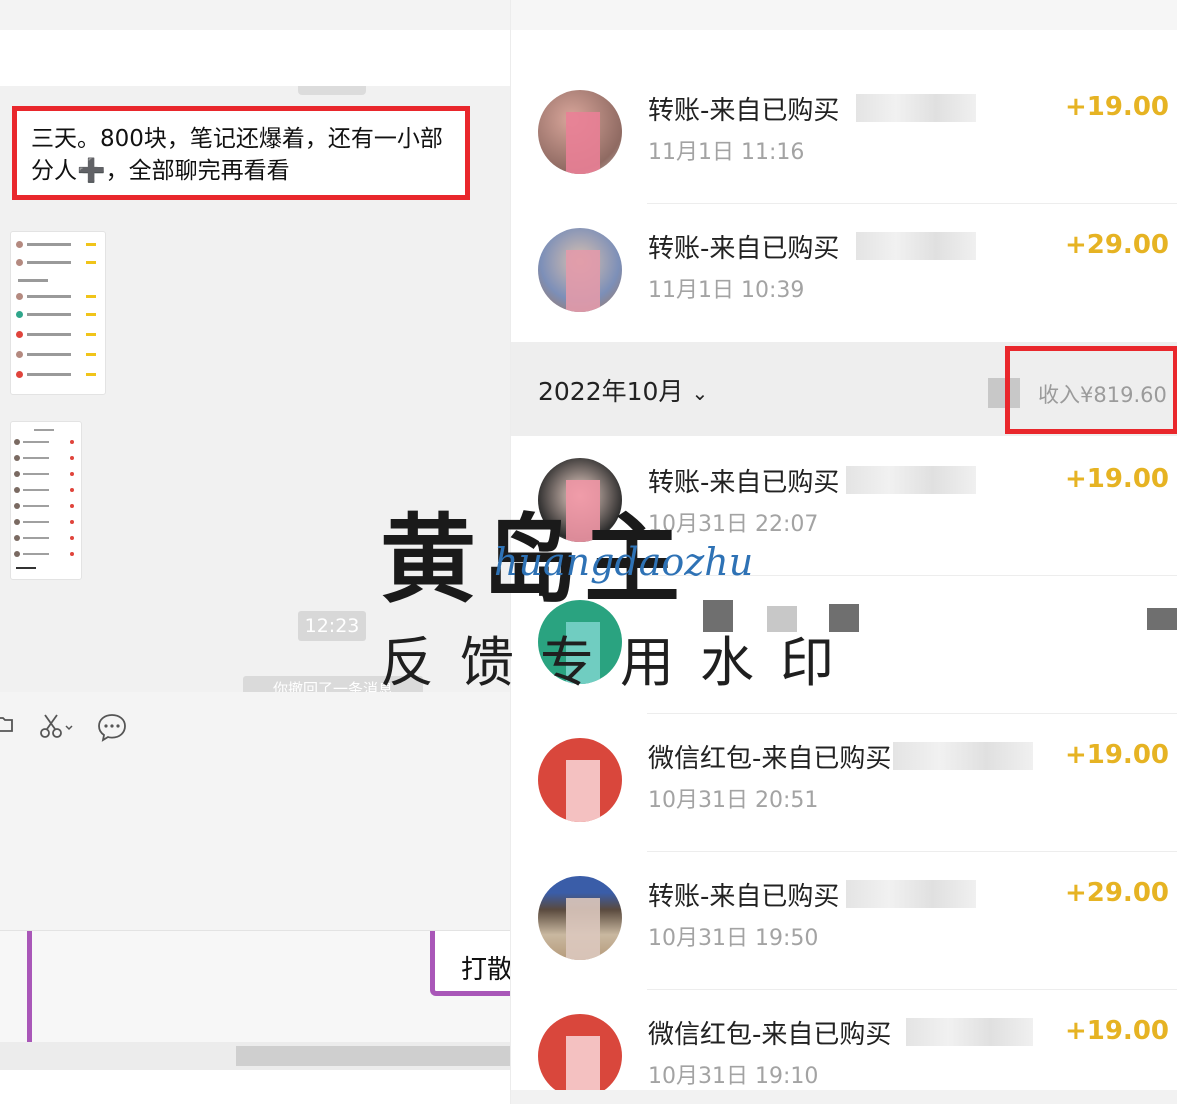 The width and height of the screenshot is (1177, 1104). Describe the element at coordinates (844, 921) in the screenshot. I see `transaction-row: 转账-来自已购买 10月31日 19:50 +29.00` at that location.